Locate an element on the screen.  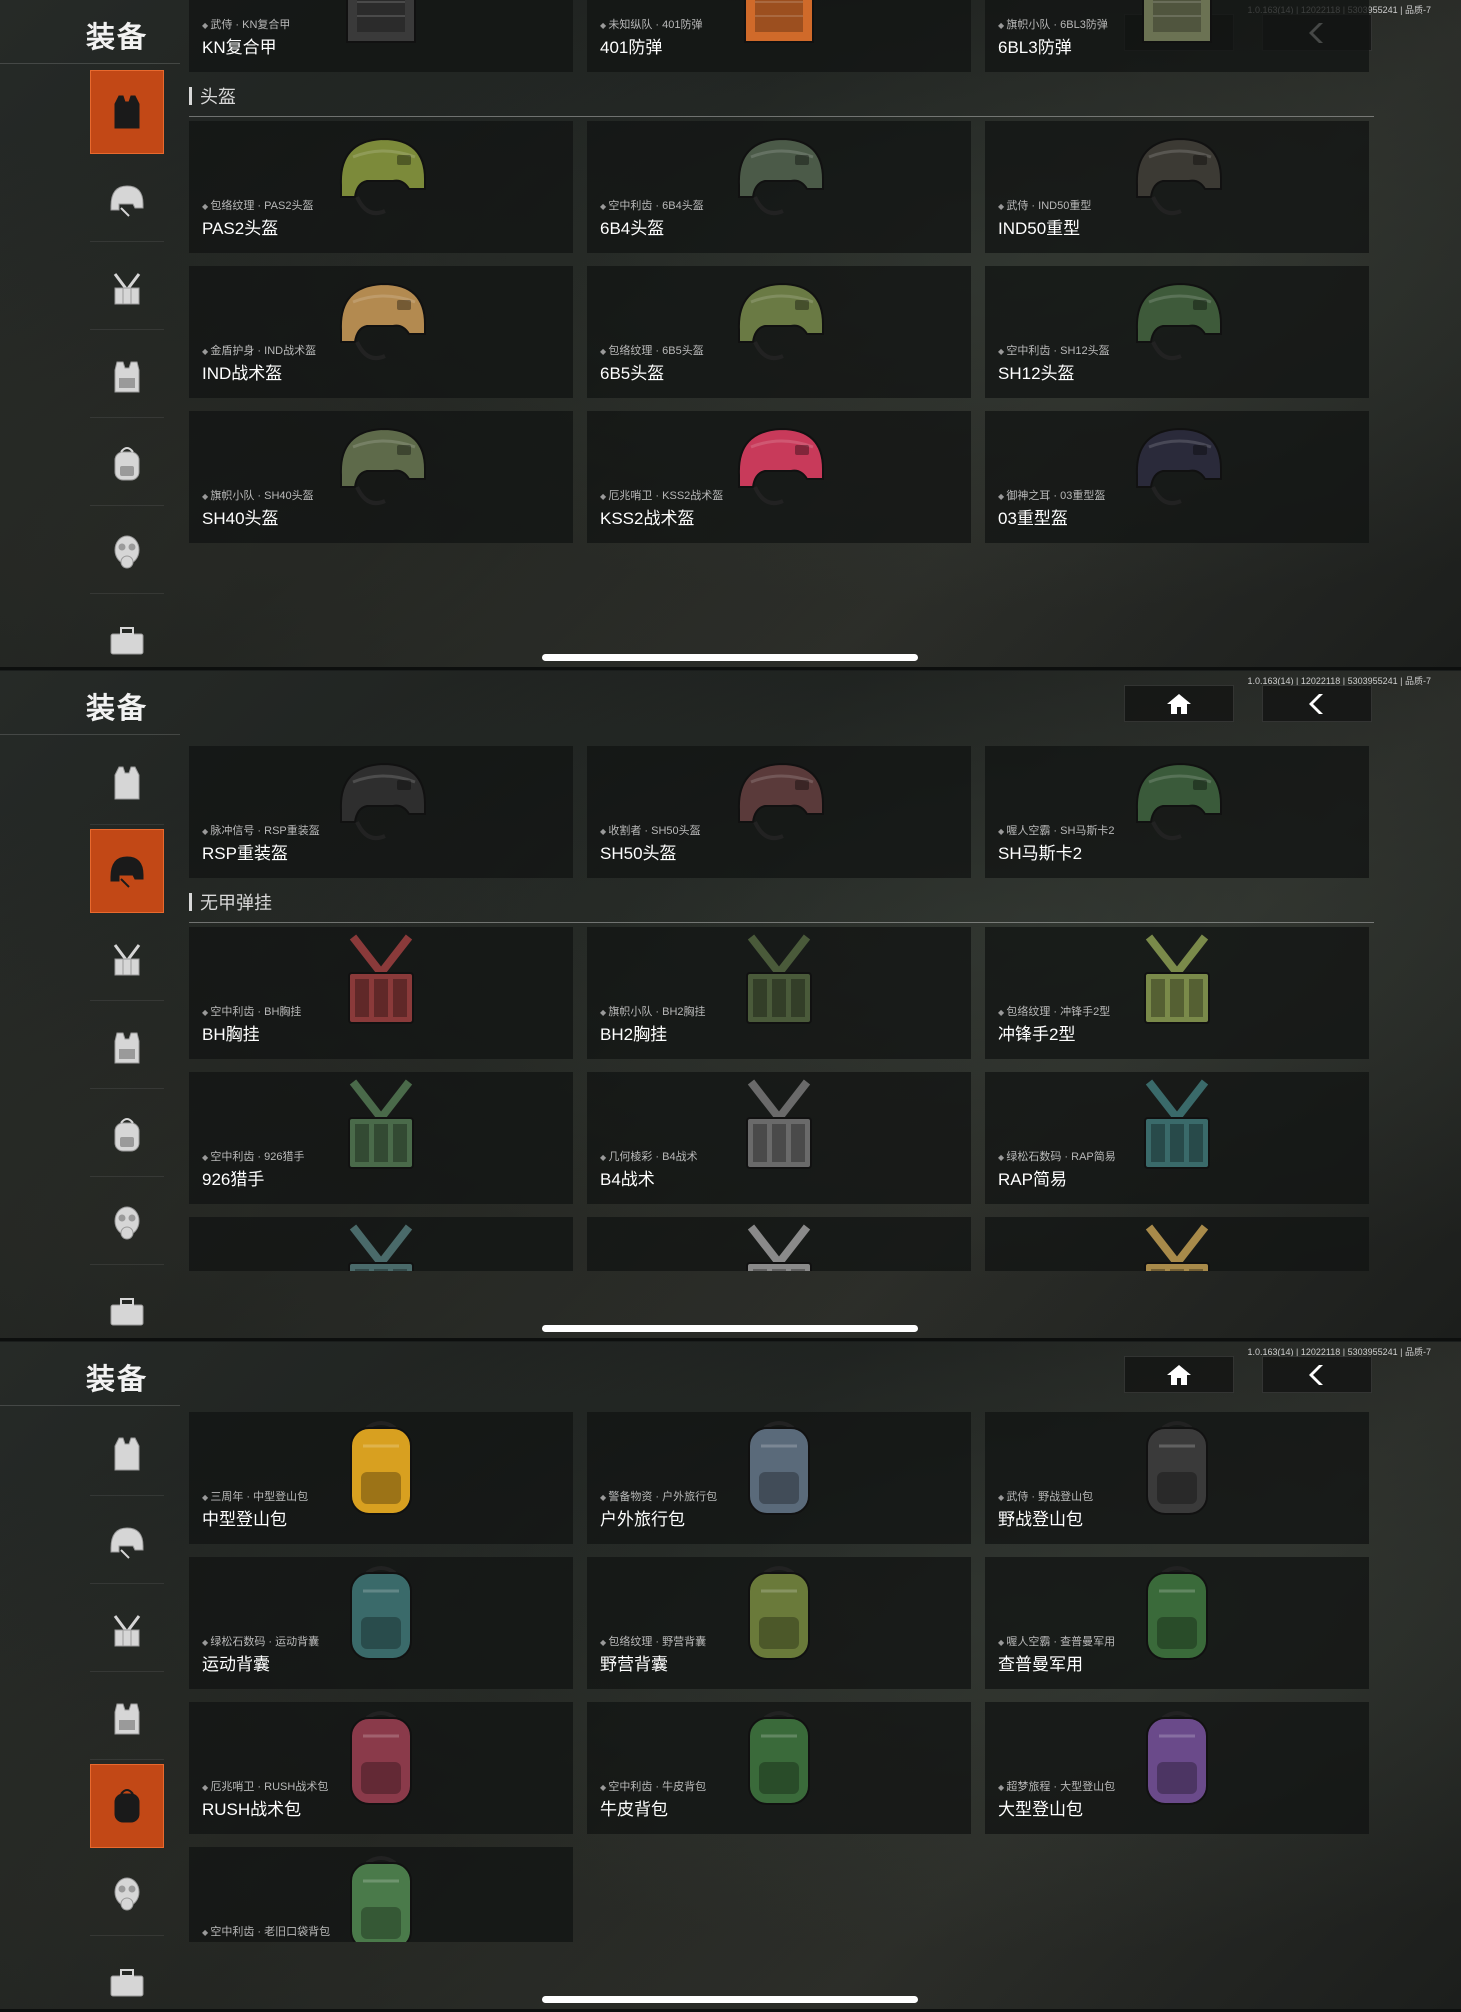
item-subtitle: 包络纹理 · 冲锋手2型 is located at coordinates (1054, 1011).